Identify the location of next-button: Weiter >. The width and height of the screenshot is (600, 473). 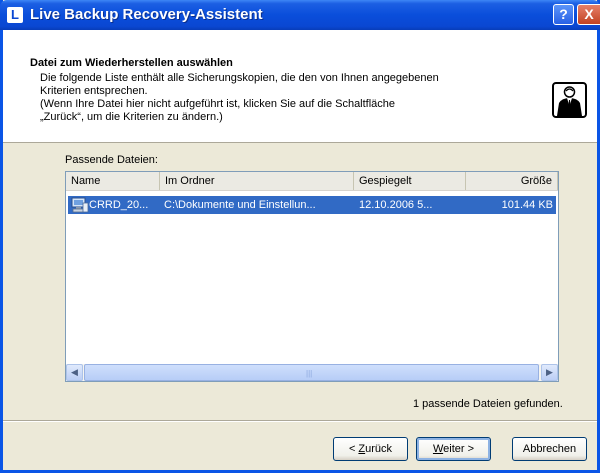
(453, 449).